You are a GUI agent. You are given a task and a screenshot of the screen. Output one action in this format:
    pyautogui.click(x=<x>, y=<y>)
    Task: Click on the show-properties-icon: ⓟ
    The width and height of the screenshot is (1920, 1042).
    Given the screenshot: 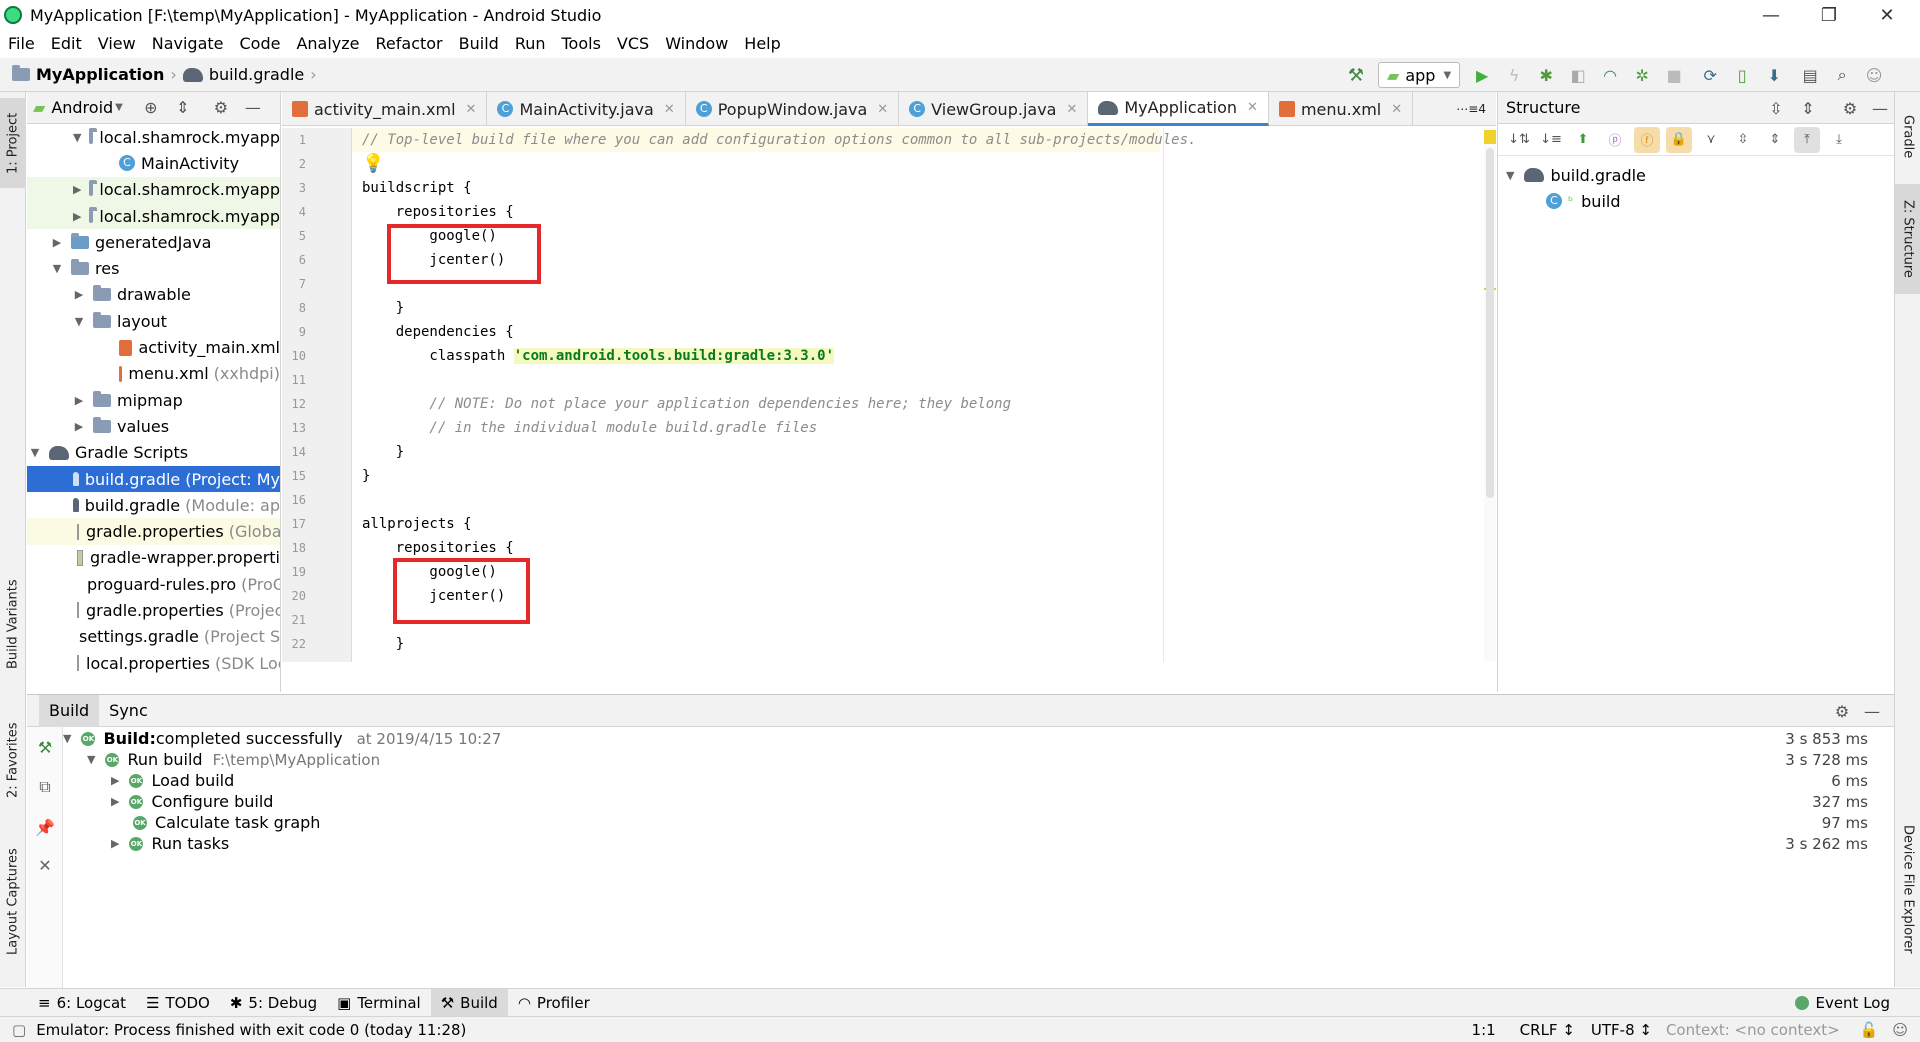 What is the action you would take?
    pyautogui.click(x=1615, y=140)
    